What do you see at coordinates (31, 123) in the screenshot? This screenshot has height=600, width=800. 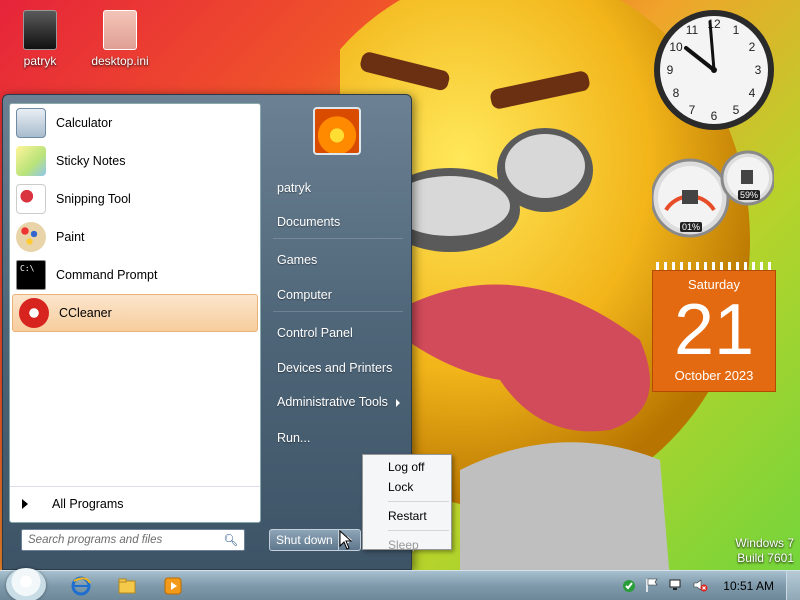 I see `calculator-icon` at bounding box center [31, 123].